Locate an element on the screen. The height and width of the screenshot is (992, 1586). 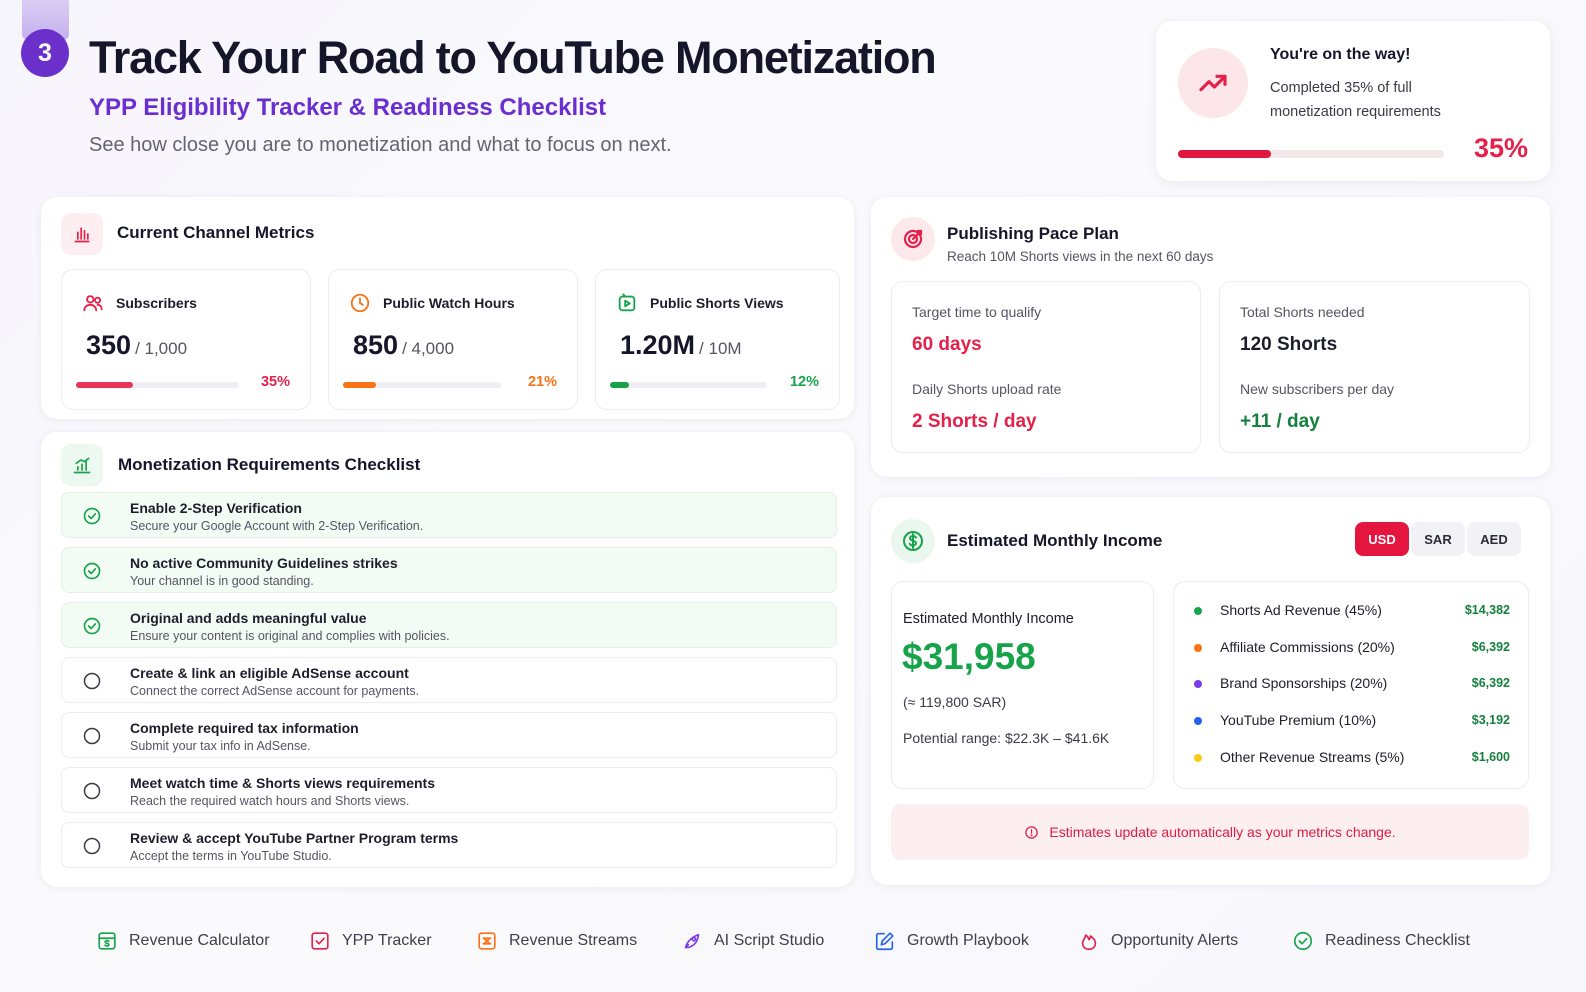
upload-rate-label: Daily Shorts upload rate is located at coordinates (987, 389).